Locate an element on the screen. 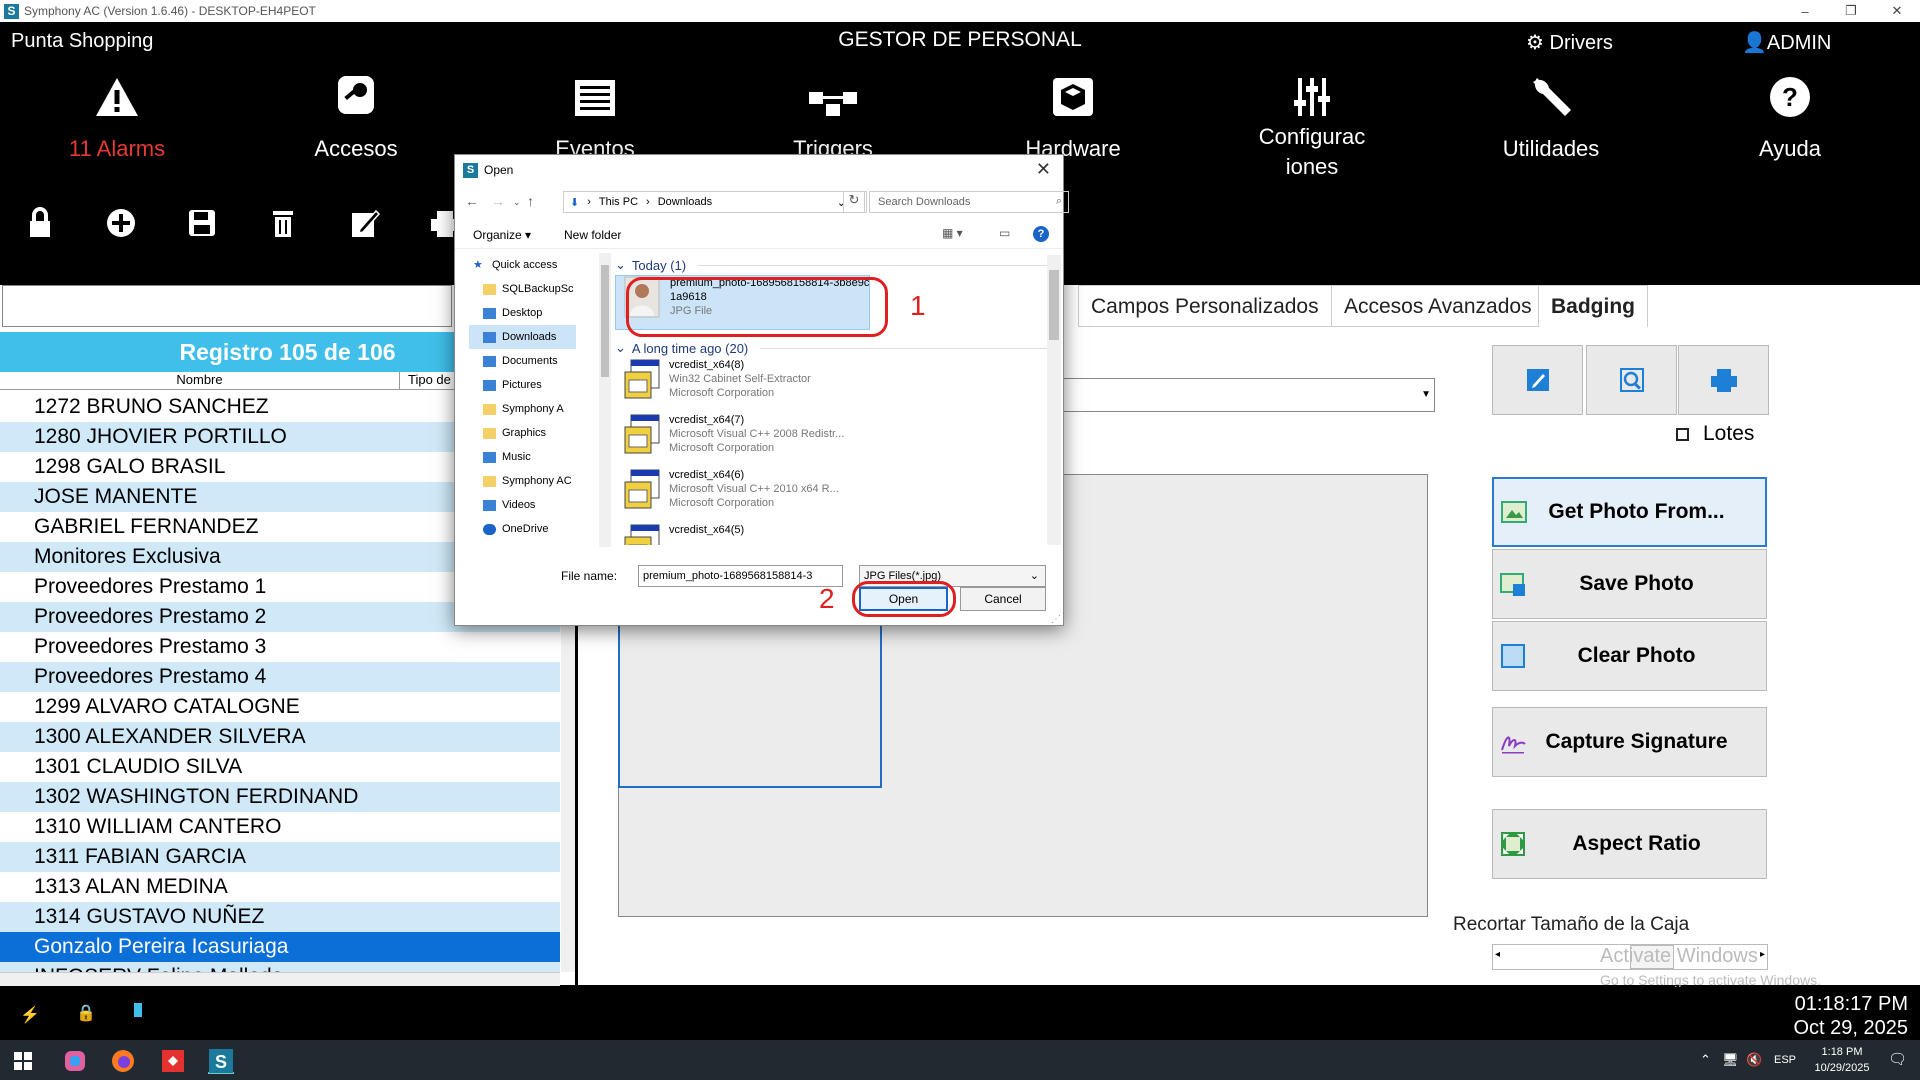 Image resolution: width=1920 pixels, height=1080 pixels. minimize-button: – is located at coordinates (1805, 11).